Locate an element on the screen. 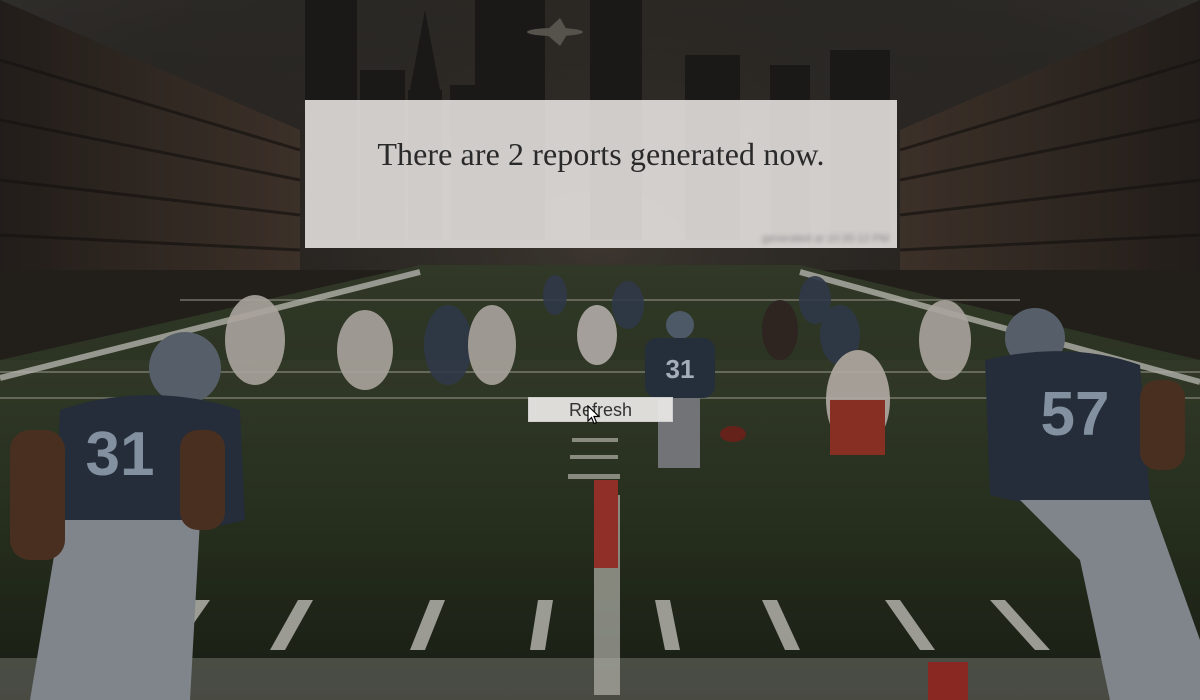  report-count-message: There are 2 reports generated now. is located at coordinates (601, 154).